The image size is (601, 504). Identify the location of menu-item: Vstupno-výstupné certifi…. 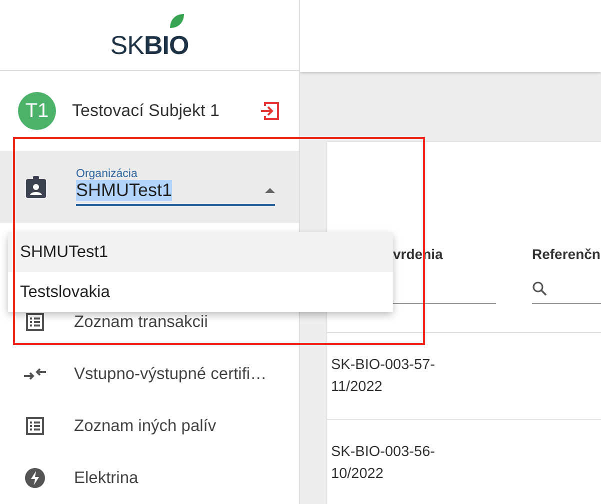
(149, 374).